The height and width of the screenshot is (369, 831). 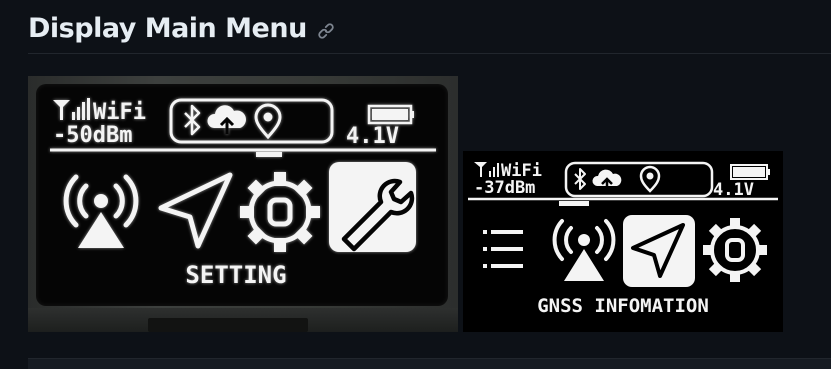 What do you see at coordinates (167, 28) in the screenshot?
I see `section-title: Display Main Menu` at bounding box center [167, 28].